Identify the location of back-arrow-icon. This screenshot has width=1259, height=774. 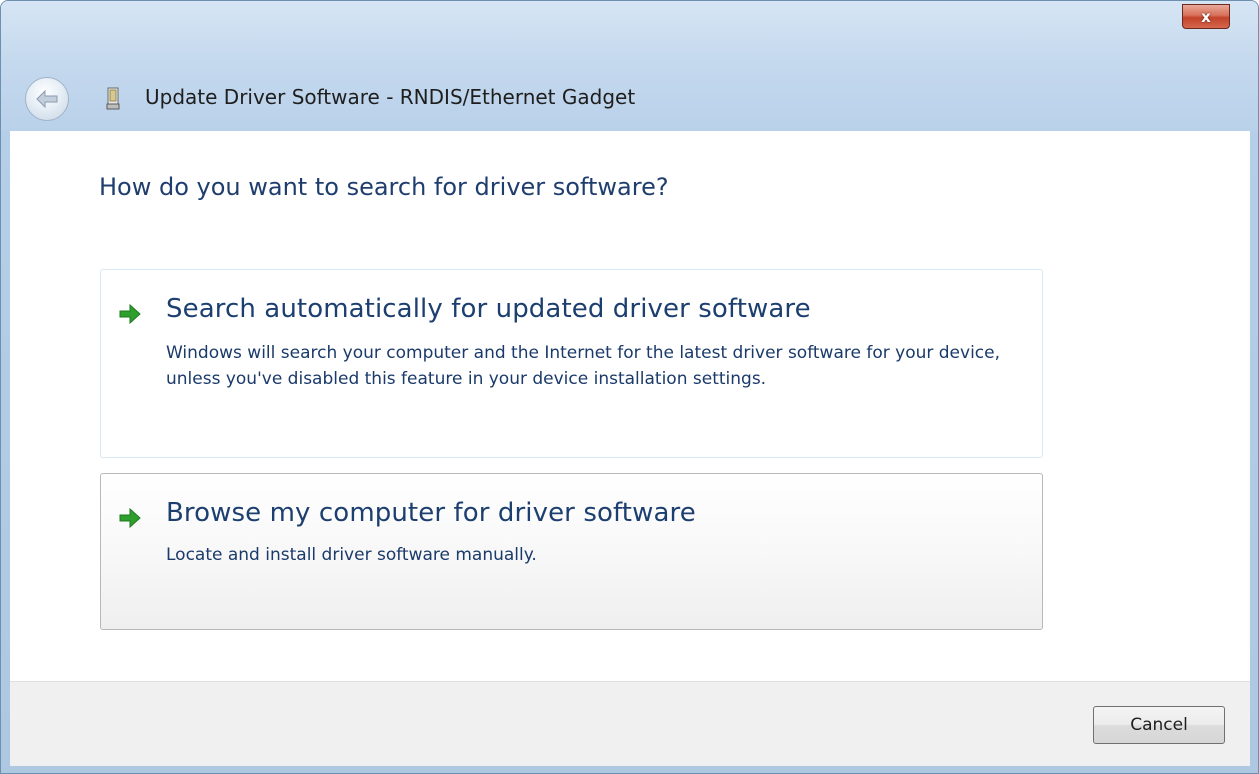
(47, 99).